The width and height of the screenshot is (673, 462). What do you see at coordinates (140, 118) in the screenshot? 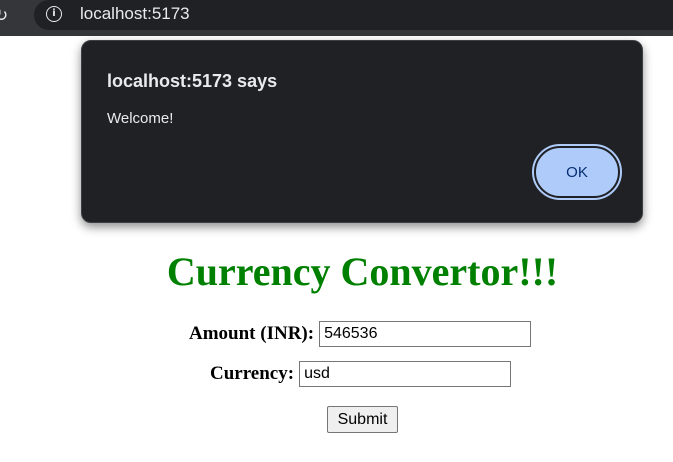
I see `alert-message: Welcome!` at bounding box center [140, 118].